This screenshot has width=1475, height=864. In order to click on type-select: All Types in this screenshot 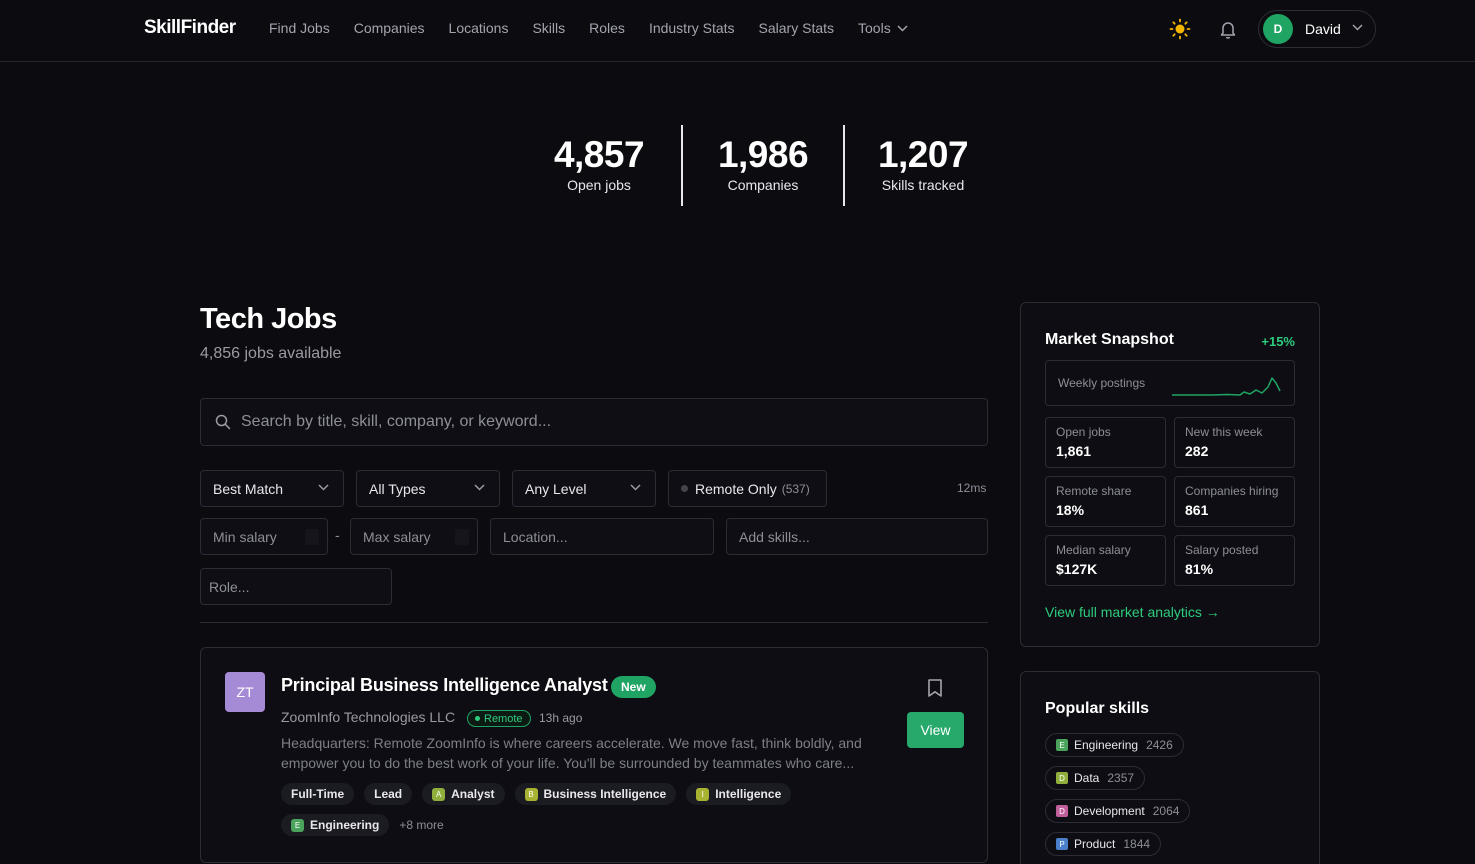, I will do `click(428, 488)`.